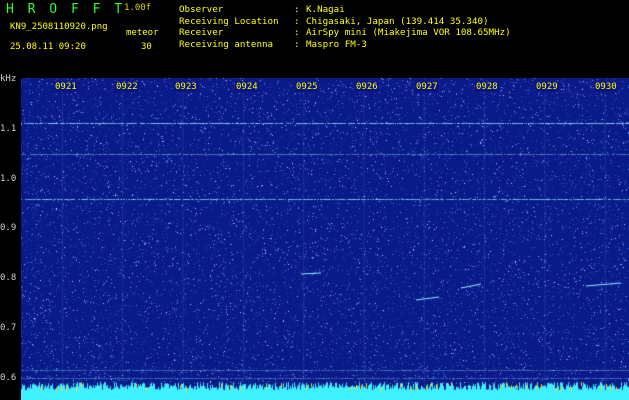 Image resolution: width=629 pixels, height=400 pixels. I want to click on time-tick-label: 0930, so click(606, 87).